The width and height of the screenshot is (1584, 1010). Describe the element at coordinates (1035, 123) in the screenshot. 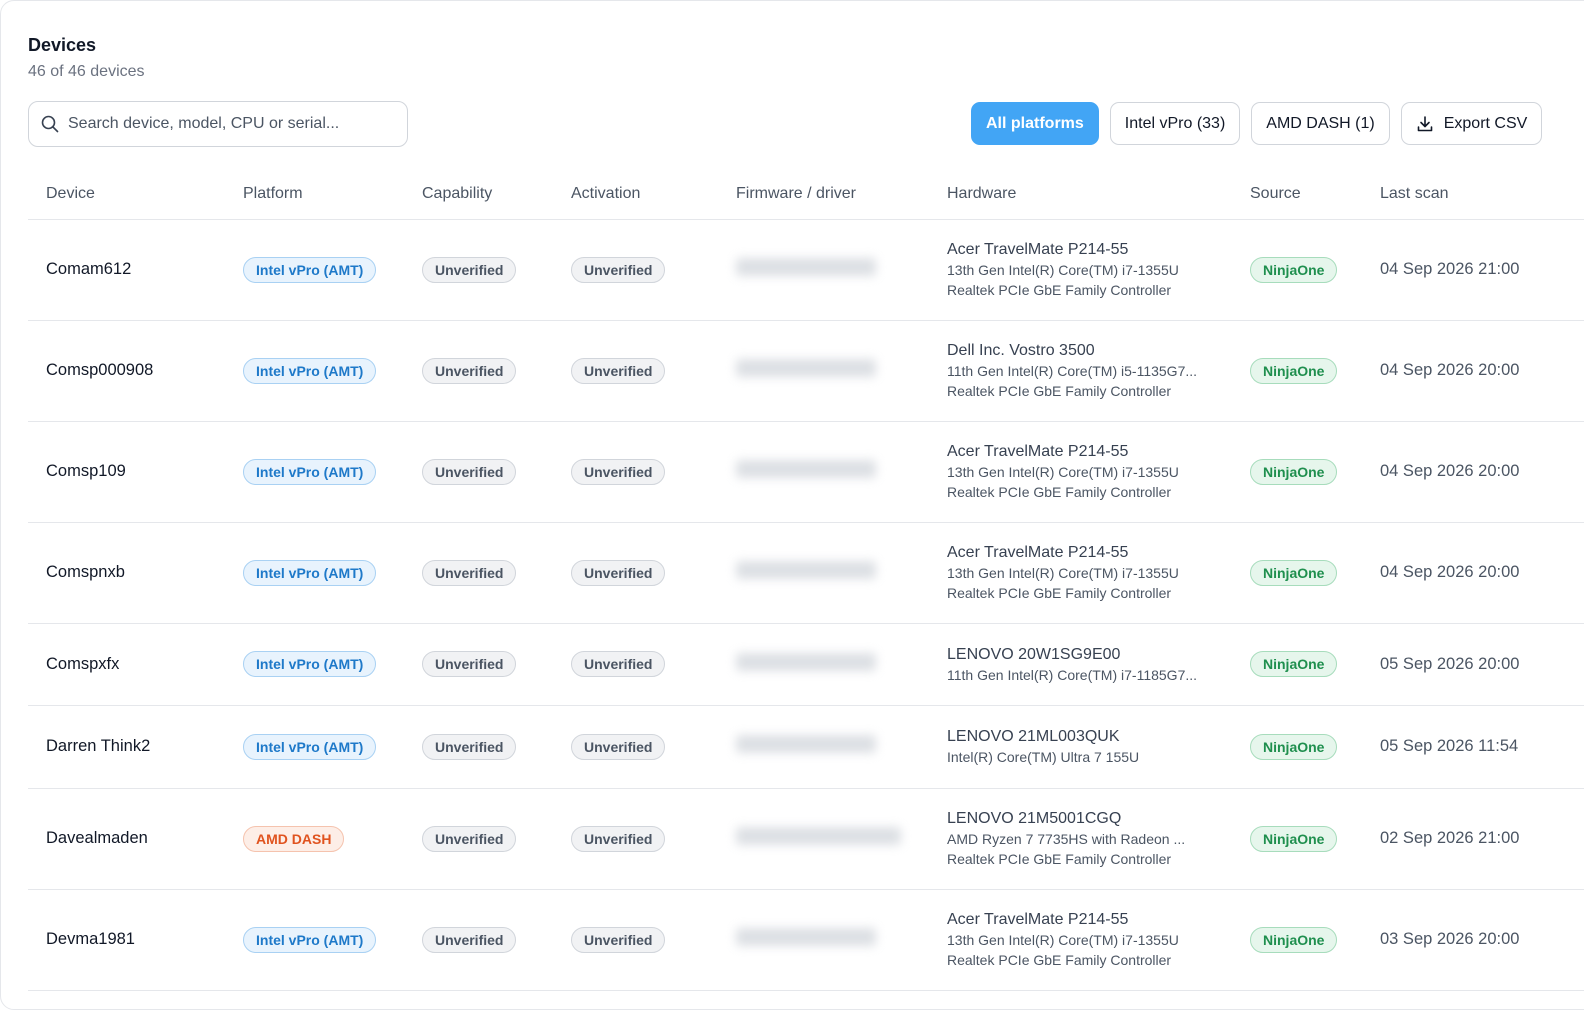

I see `filter-all-platforms-button: All platforms` at that location.